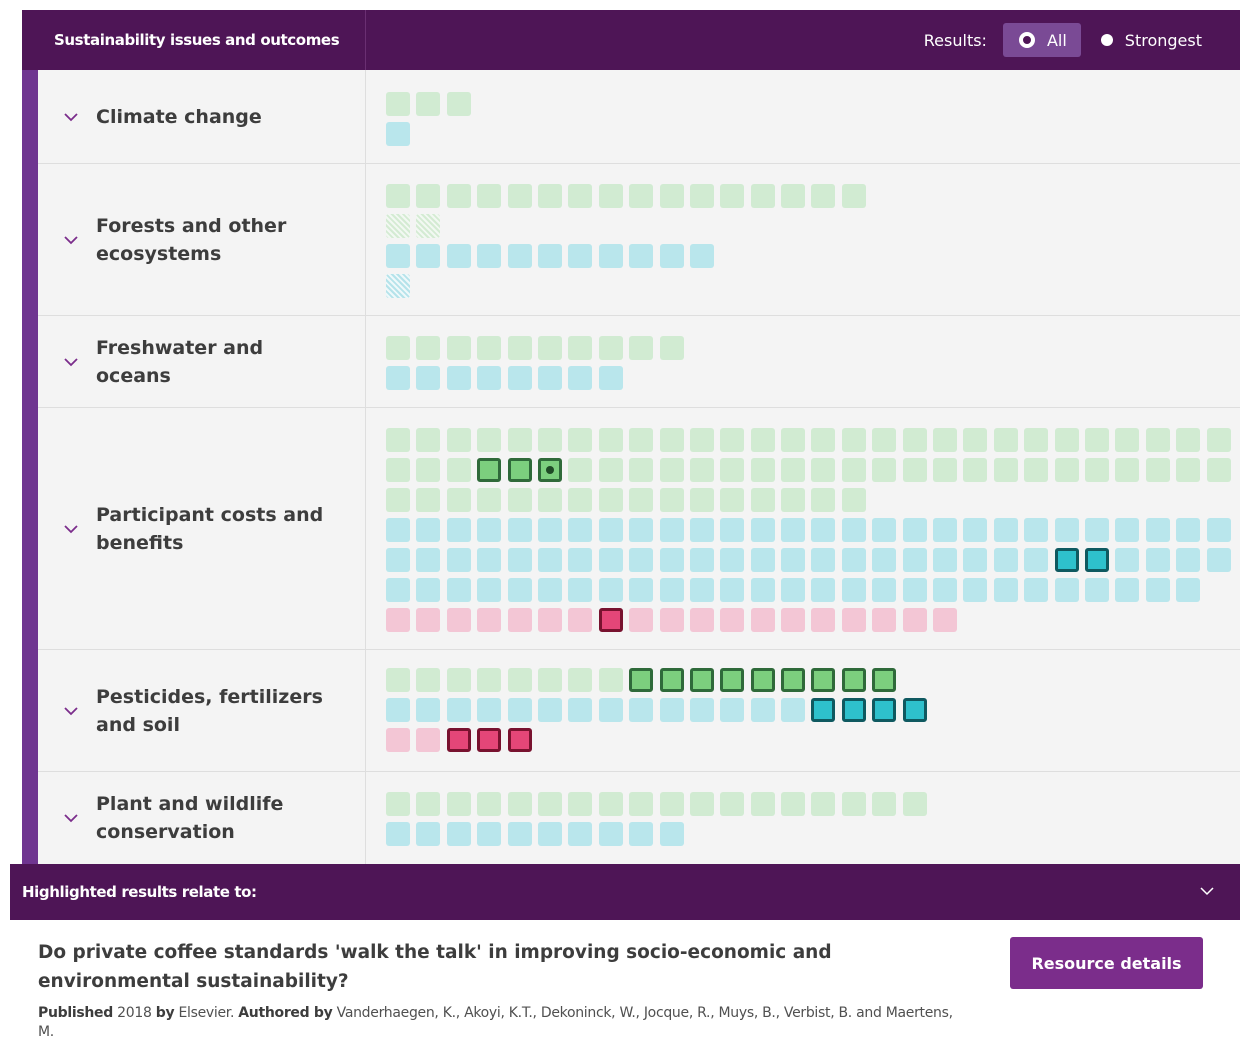 This screenshot has height=1048, width=1240. What do you see at coordinates (202, 710) in the screenshot?
I see `issue-toggle: Pesticides, fertilizers and soil` at bounding box center [202, 710].